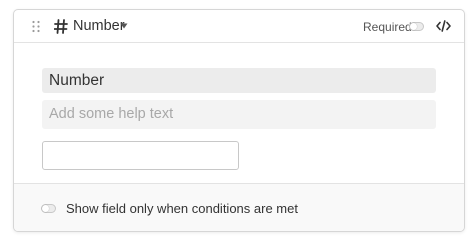  What do you see at coordinates (239, 26) in the screenshot?
I see `field-card-header: Number Required` at bounding box center [239, 26].